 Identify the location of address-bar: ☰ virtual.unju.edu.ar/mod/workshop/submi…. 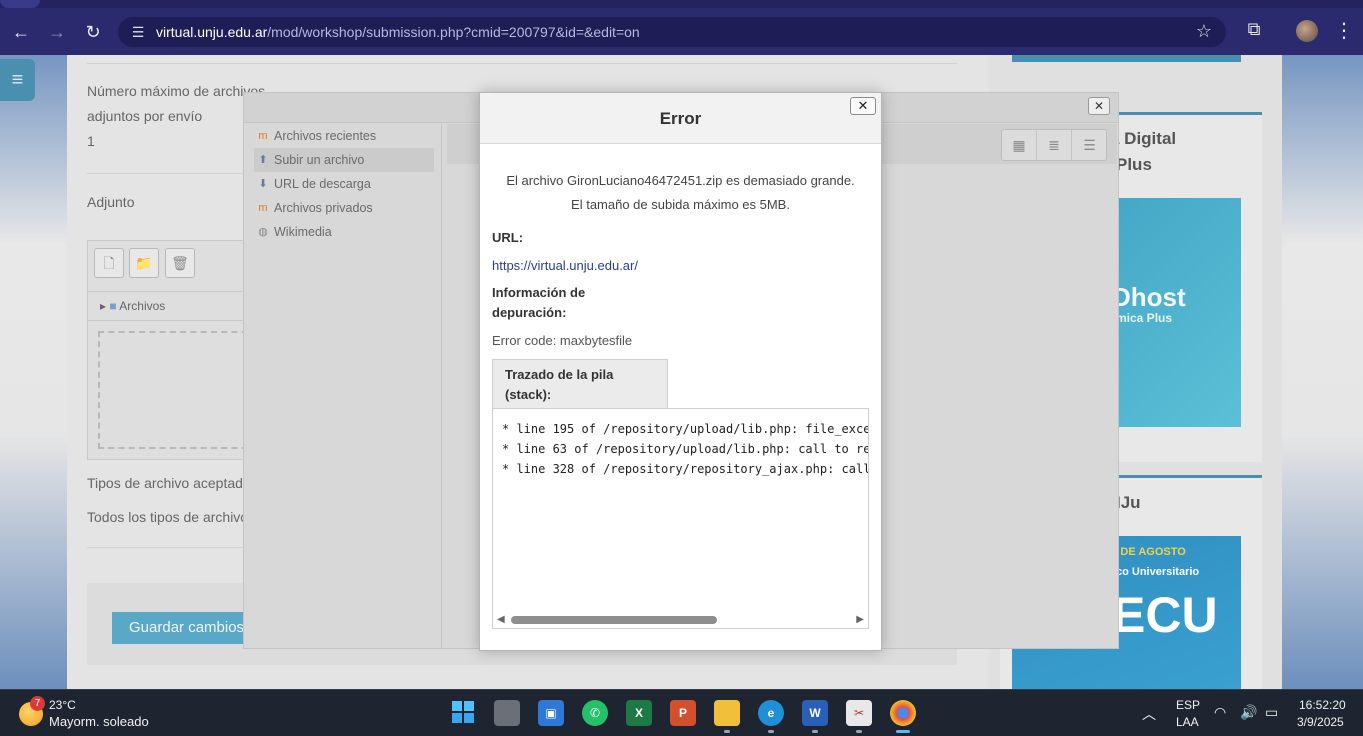
(672, 32).